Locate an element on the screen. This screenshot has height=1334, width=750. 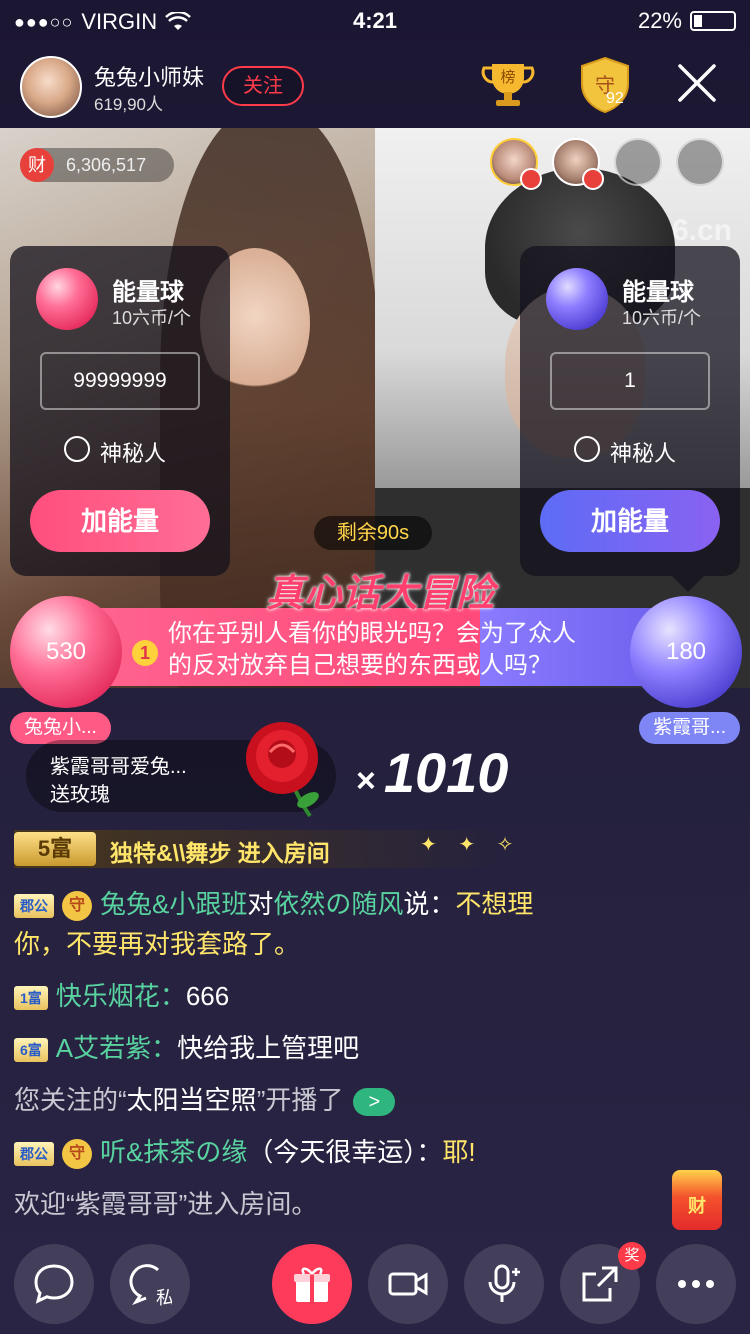
go-to-room-button: > is located at coordinates (374, 1102).